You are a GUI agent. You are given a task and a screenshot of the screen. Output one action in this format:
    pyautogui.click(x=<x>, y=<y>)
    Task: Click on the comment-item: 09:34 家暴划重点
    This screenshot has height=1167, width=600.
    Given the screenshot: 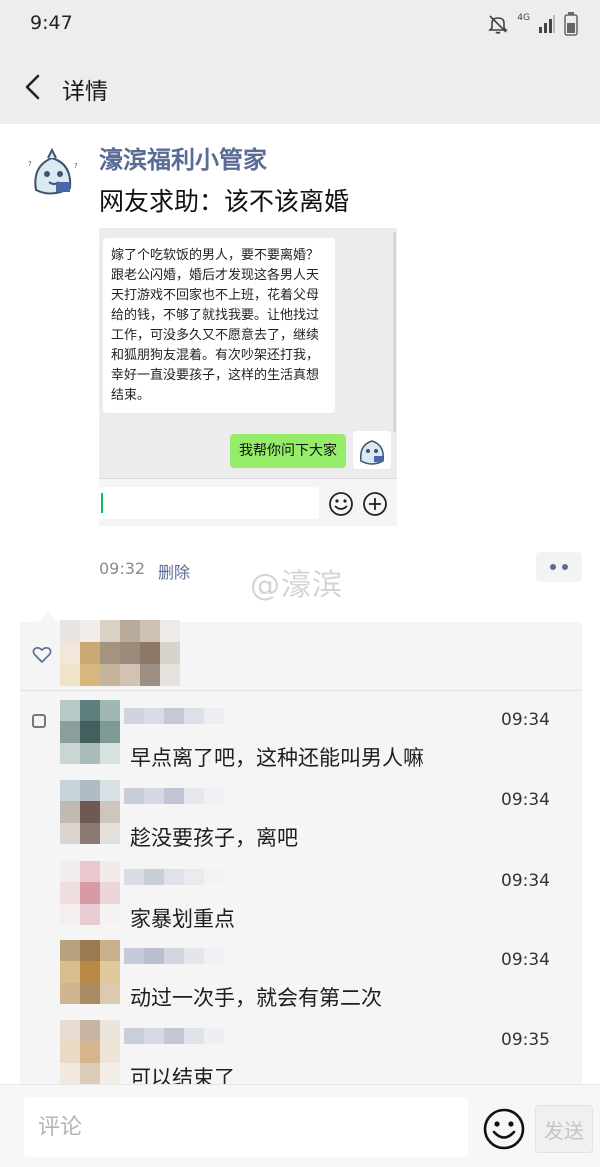 What is the action you would take?
    pyautogui.click(x=320, y=901)
    